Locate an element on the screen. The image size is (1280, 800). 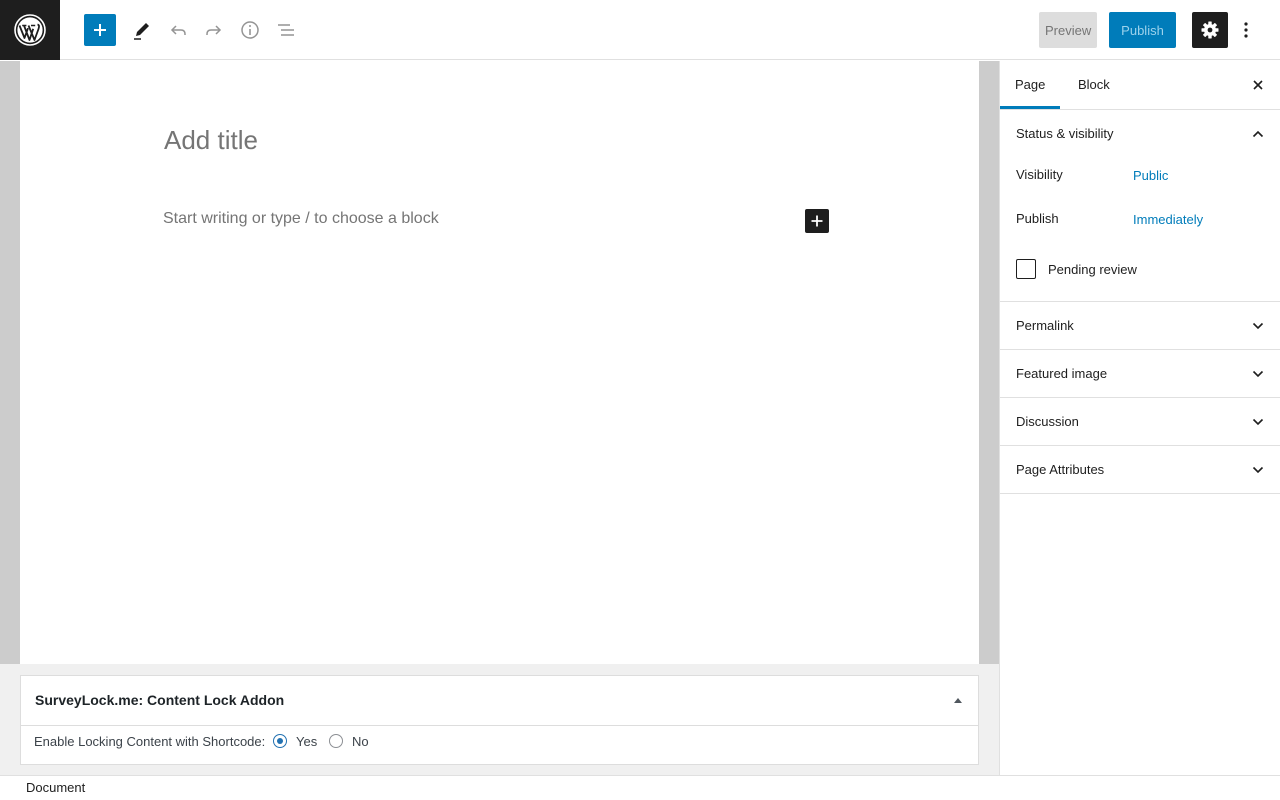
undo-icon is located at coordinates (178, 30).